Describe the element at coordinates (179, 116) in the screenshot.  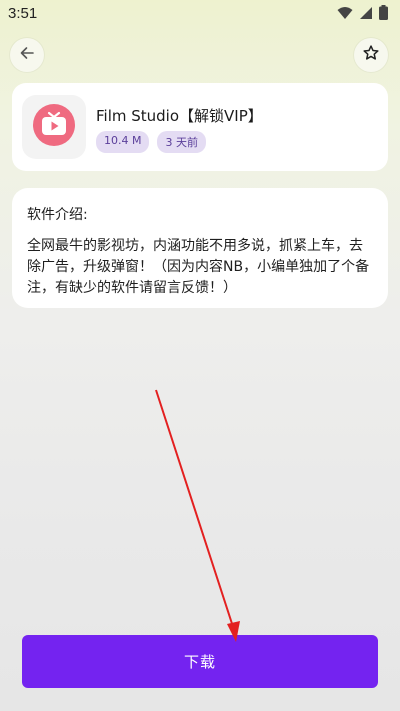
I see `app-title: Film Studio【解锁VIP】` at that location.